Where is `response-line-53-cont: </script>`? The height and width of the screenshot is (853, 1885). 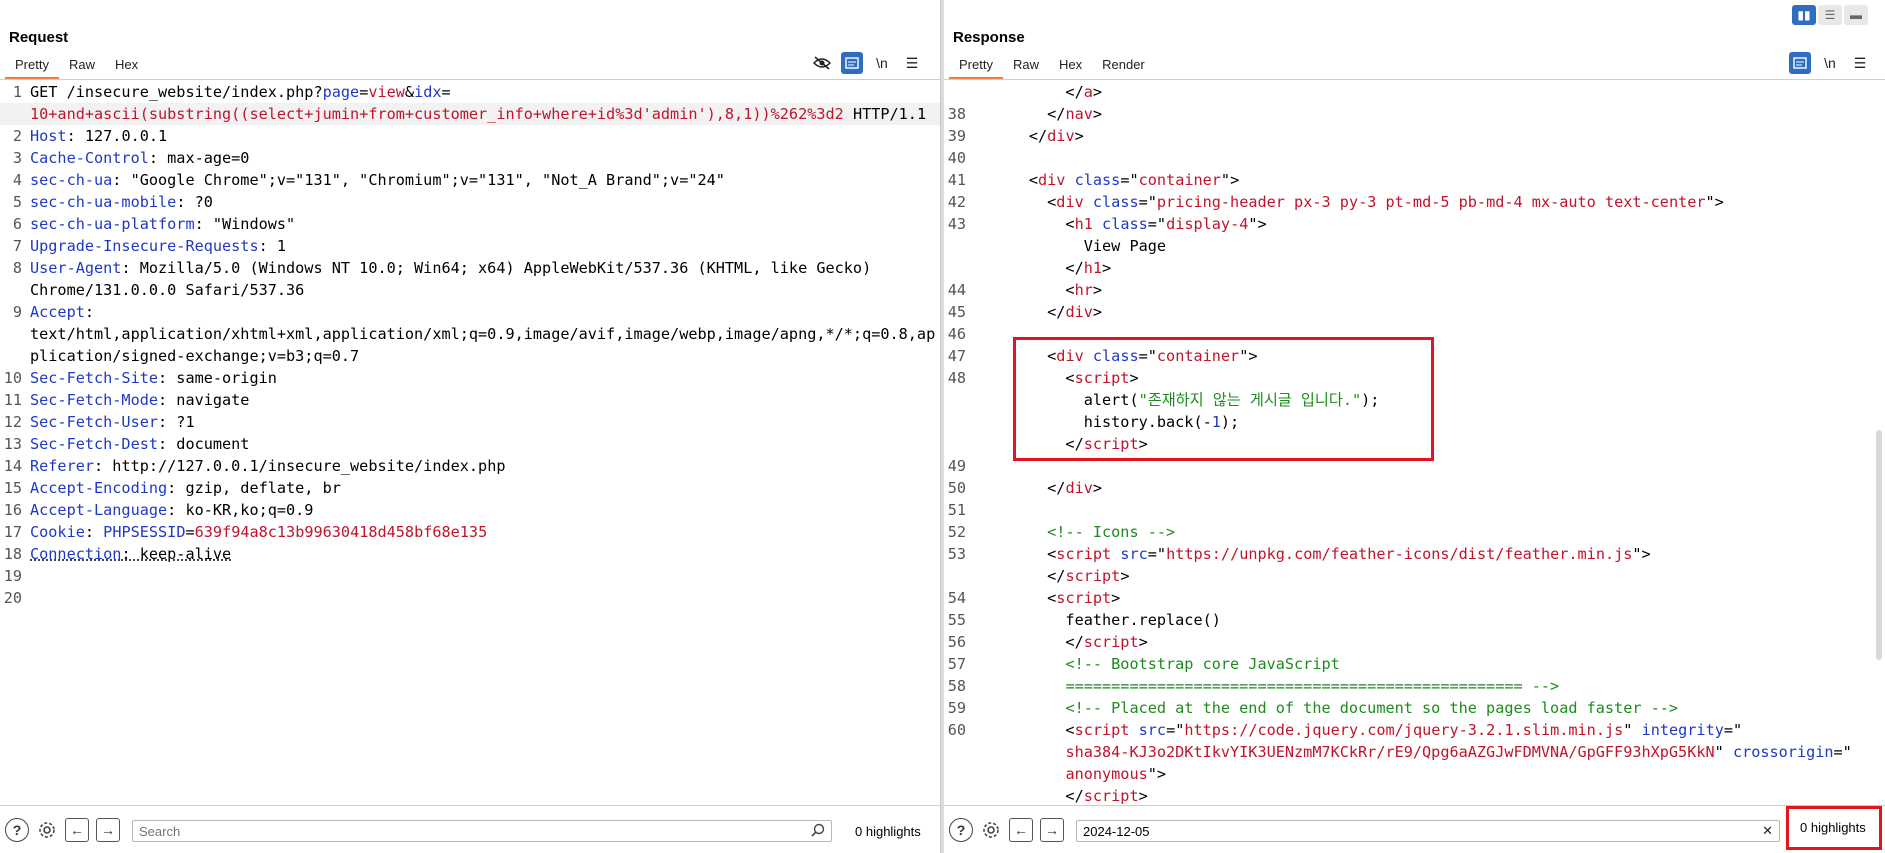
response-line-53-cont: </script> is located at coordinates (1052, 576).